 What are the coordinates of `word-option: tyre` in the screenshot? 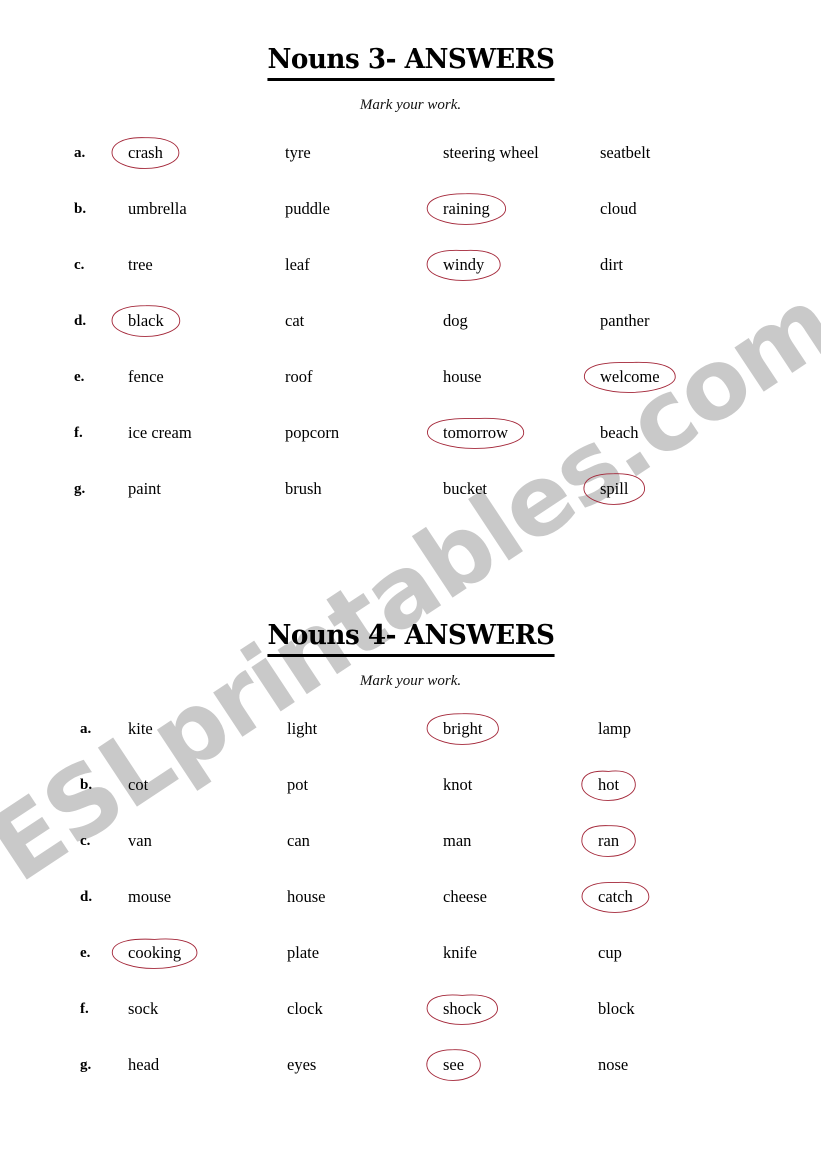 It's located at (298, 153).